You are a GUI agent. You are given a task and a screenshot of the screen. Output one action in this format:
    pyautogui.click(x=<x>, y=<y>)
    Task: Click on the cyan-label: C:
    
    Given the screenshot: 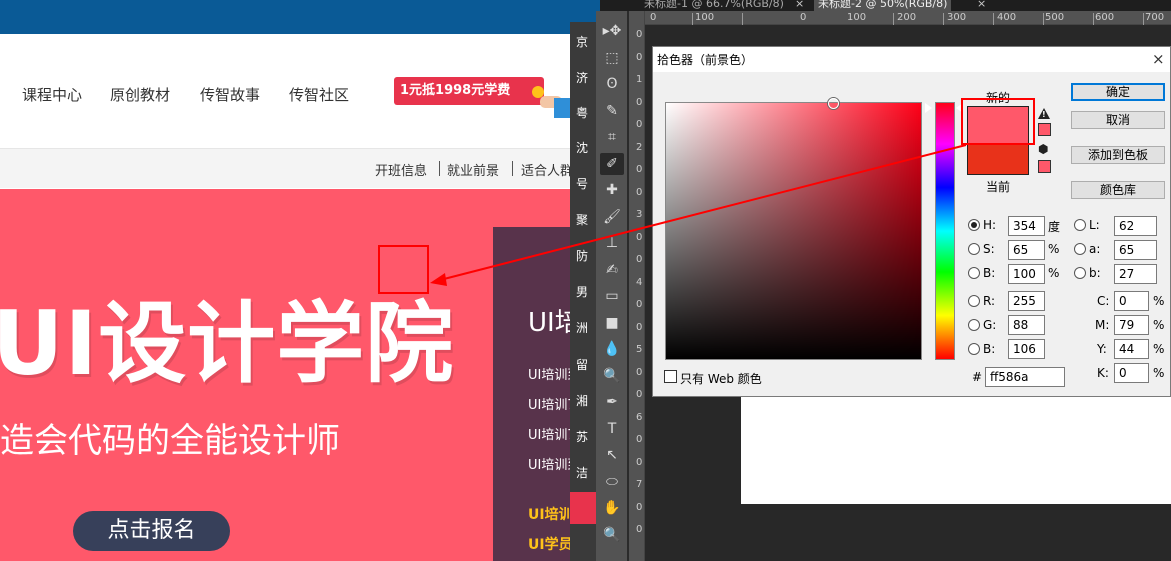 What is the action you would take?
    pyautogui.click(x=1103, y=301)
    